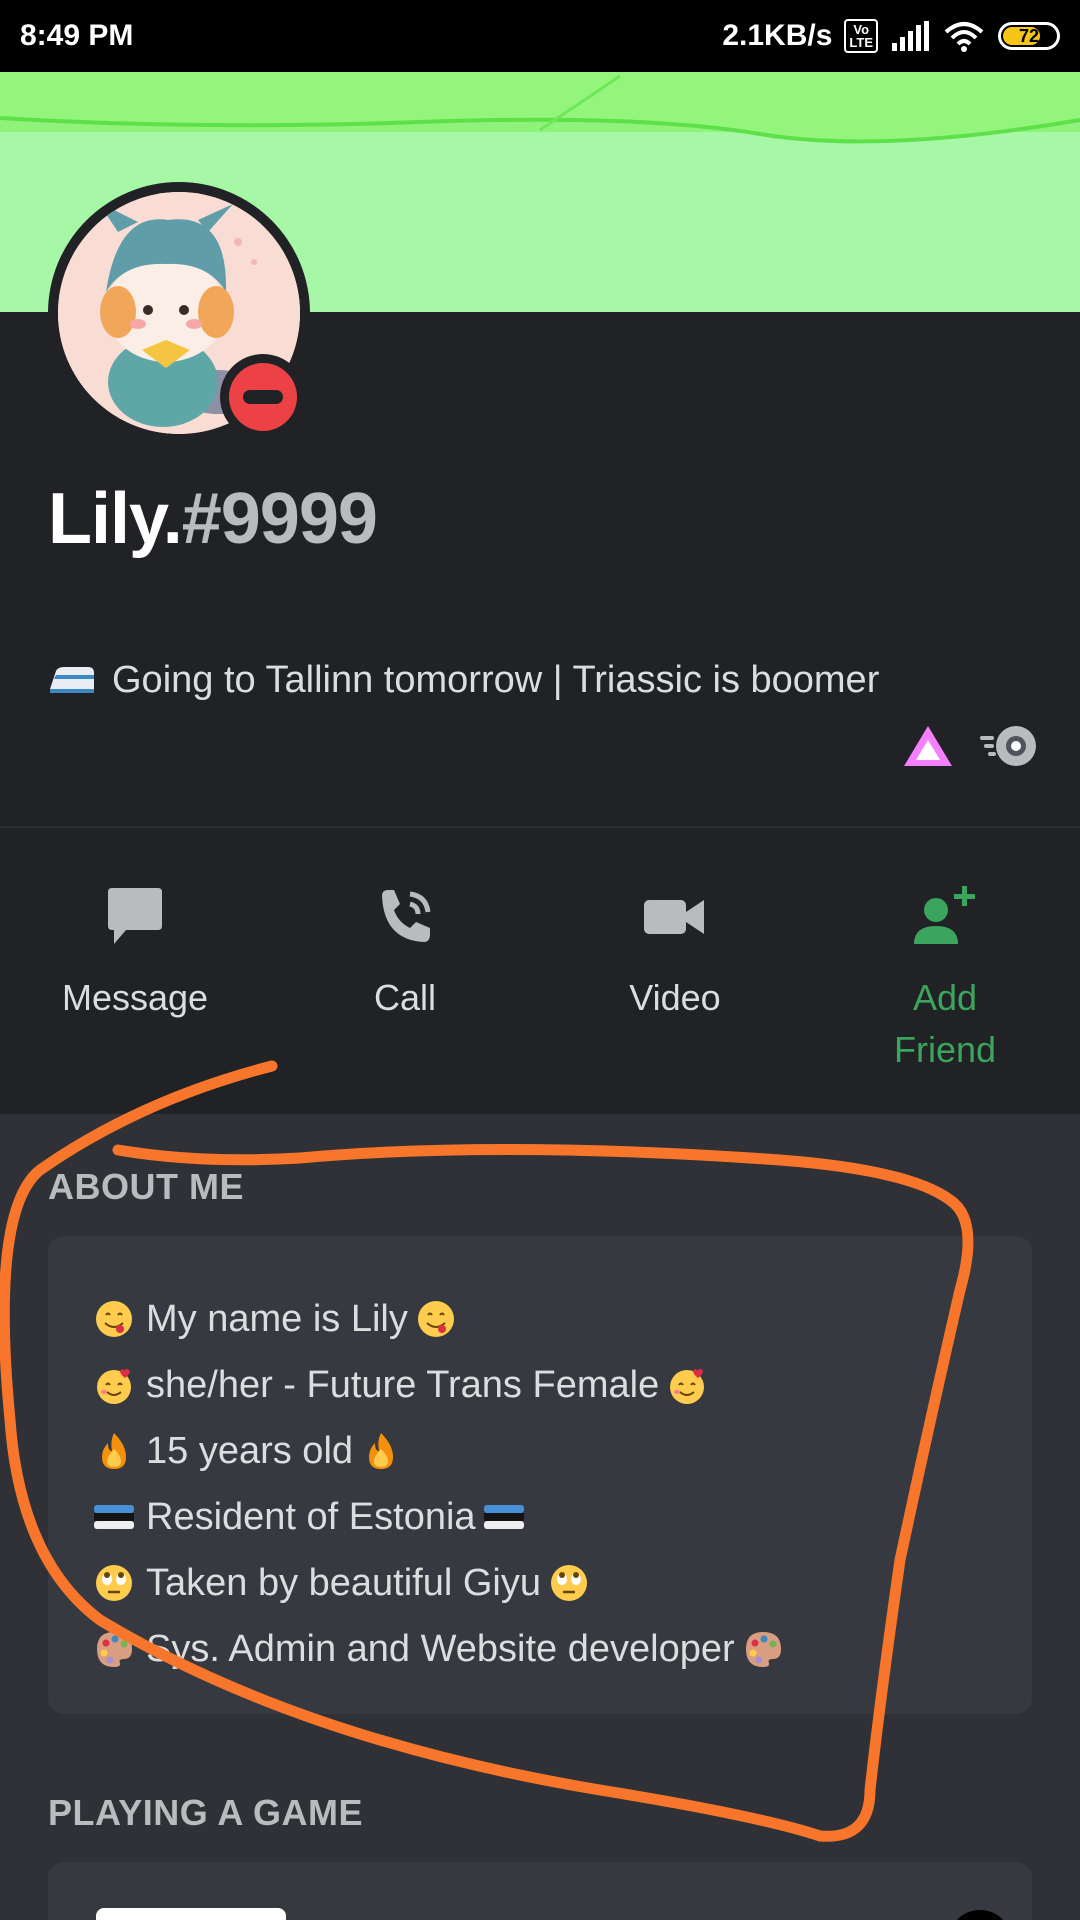 This screenshot has height=1920, width=1080. Describe the element at coordinates (945, 1023) in the screenshot. I see `add-friend-label: Add Friend` at that location.